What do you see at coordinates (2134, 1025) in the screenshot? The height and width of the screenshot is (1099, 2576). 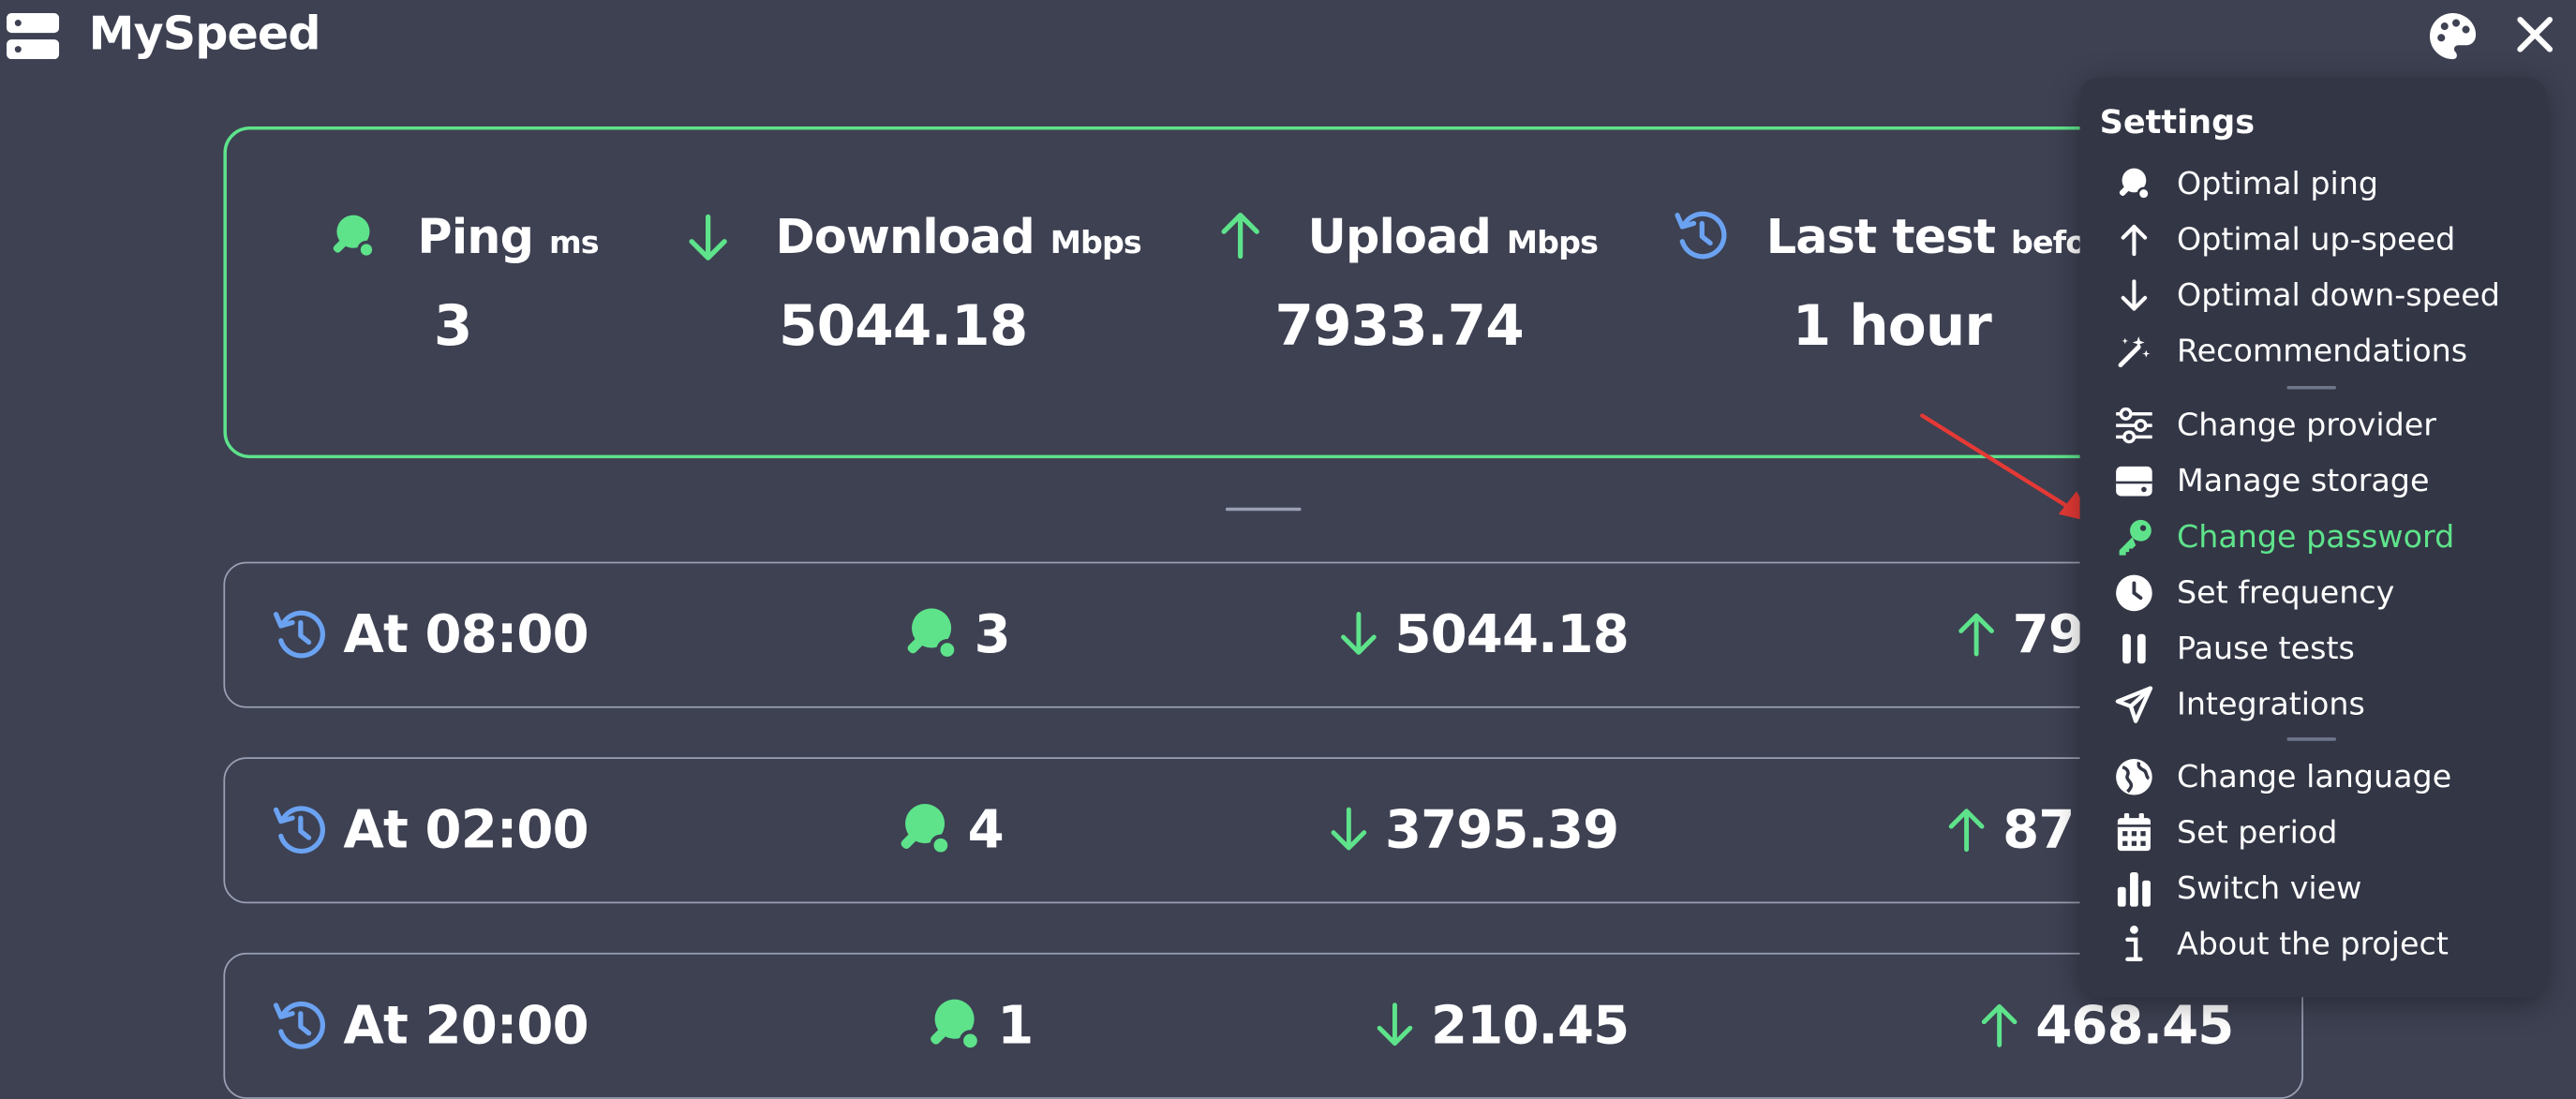 I see `test-upload: 468.45` at bounding box center [2134, 1025].